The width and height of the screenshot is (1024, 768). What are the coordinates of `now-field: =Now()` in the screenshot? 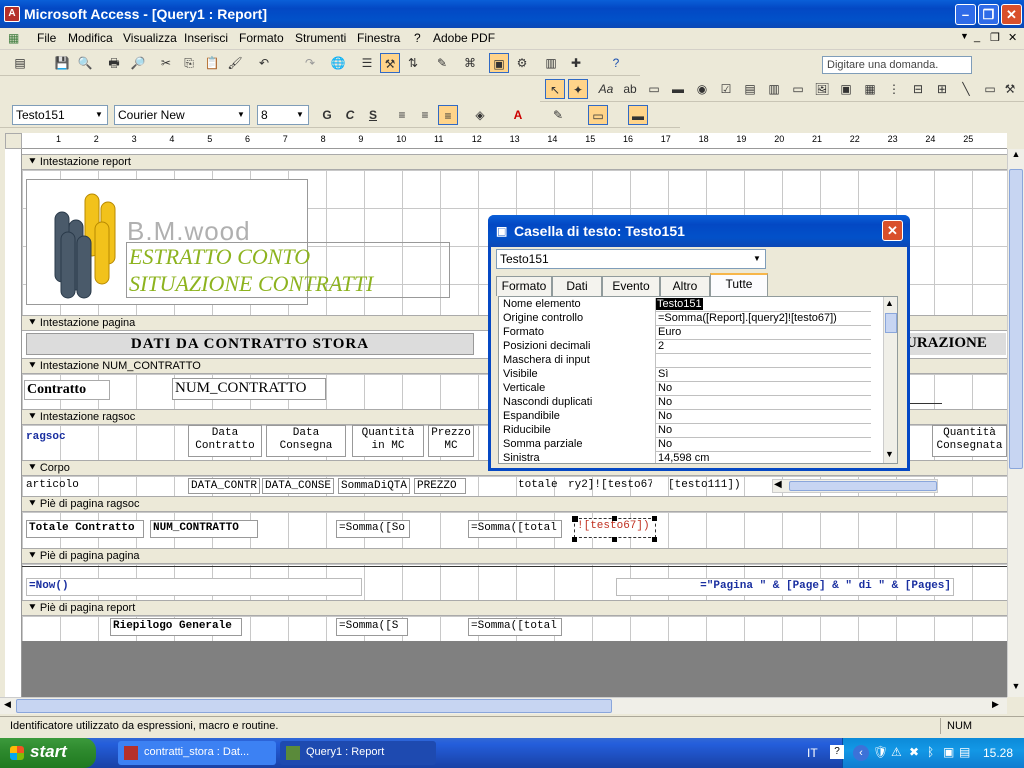 It's located at (194, 587).